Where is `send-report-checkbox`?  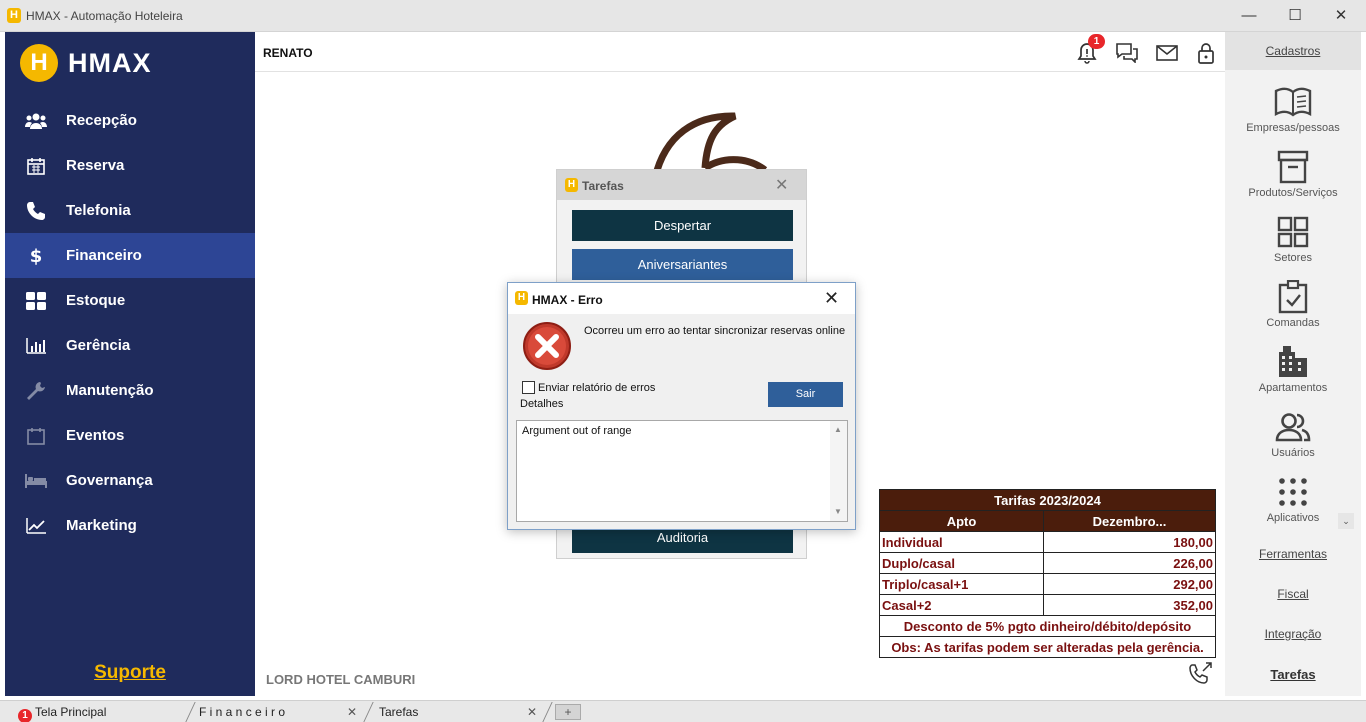
send-report-checkbox is located at coordinates (528, 387).